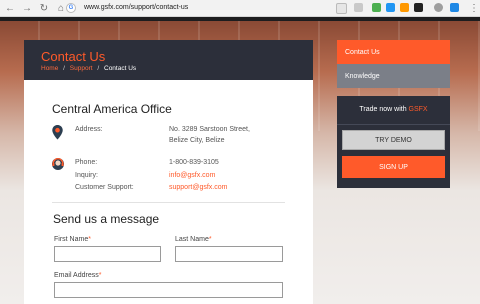 This screenshot has width=480, height=304. Describe the element at coordinates (10, 8) in the screenshot. I see `back-icon: ←` at that location.